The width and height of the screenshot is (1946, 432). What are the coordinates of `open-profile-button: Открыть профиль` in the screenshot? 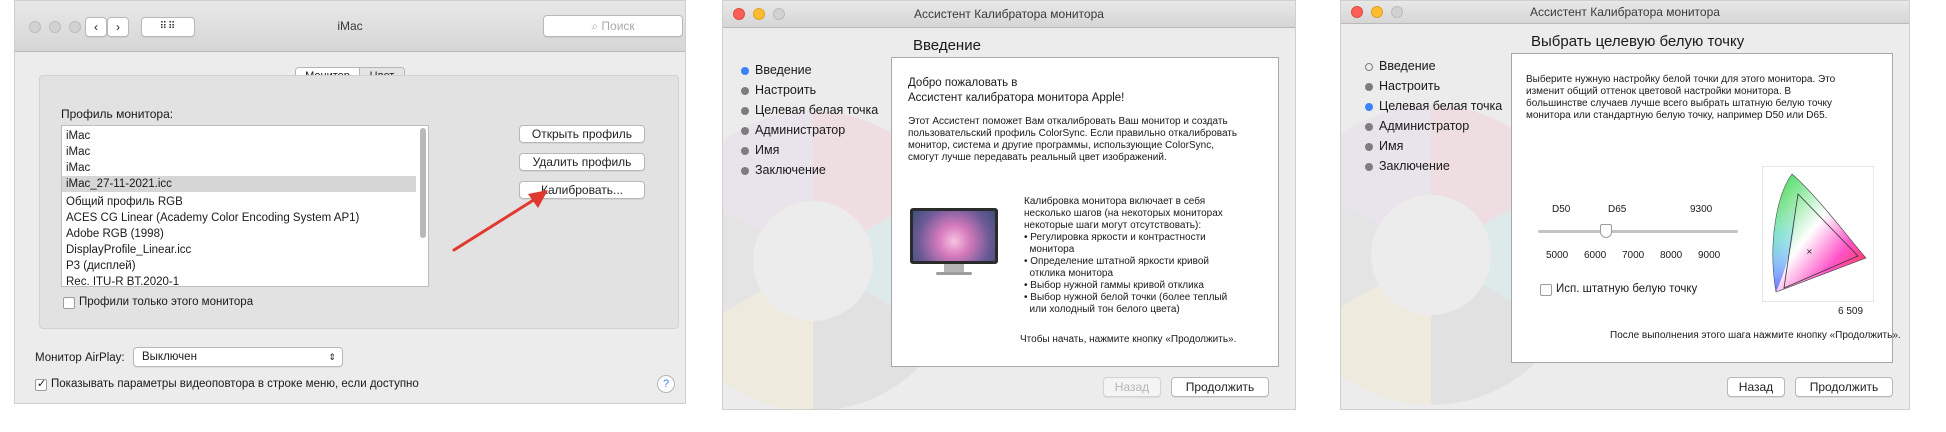 It's located at (582, 134).